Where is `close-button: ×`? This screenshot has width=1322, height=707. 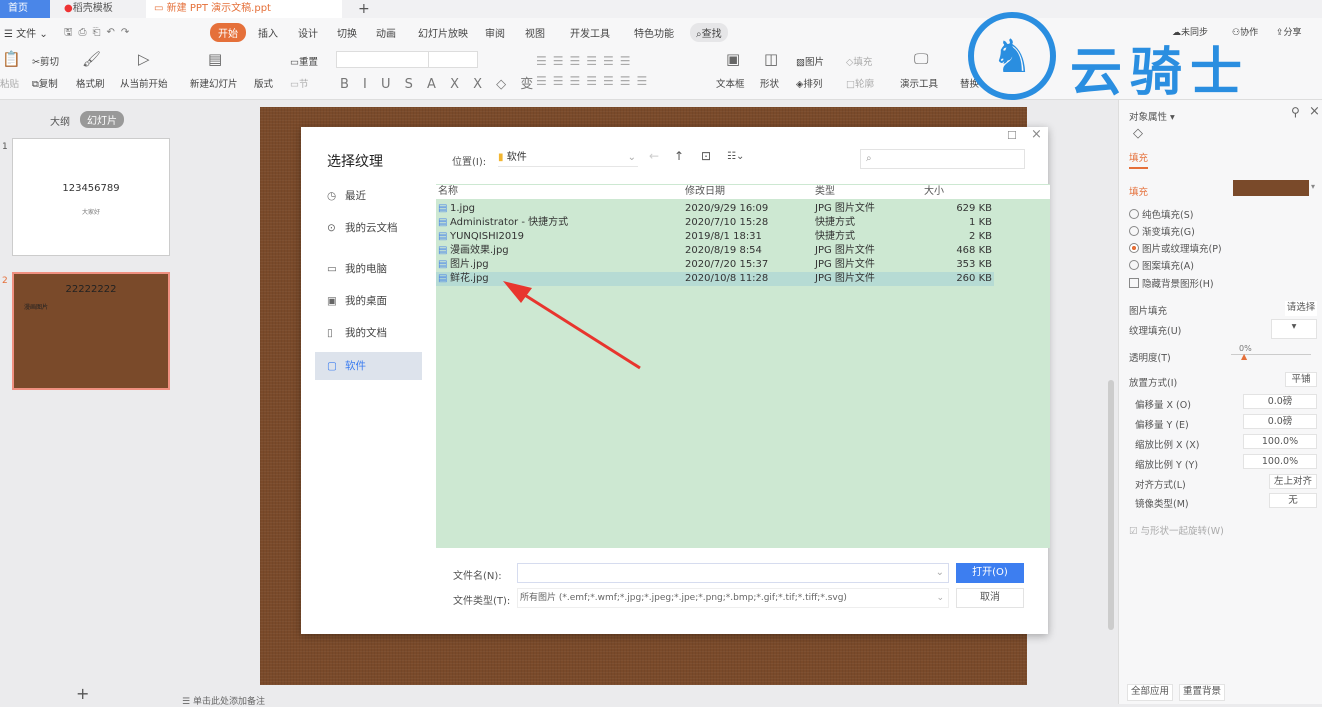 close-button: × is located at coordinates (1036, 134).